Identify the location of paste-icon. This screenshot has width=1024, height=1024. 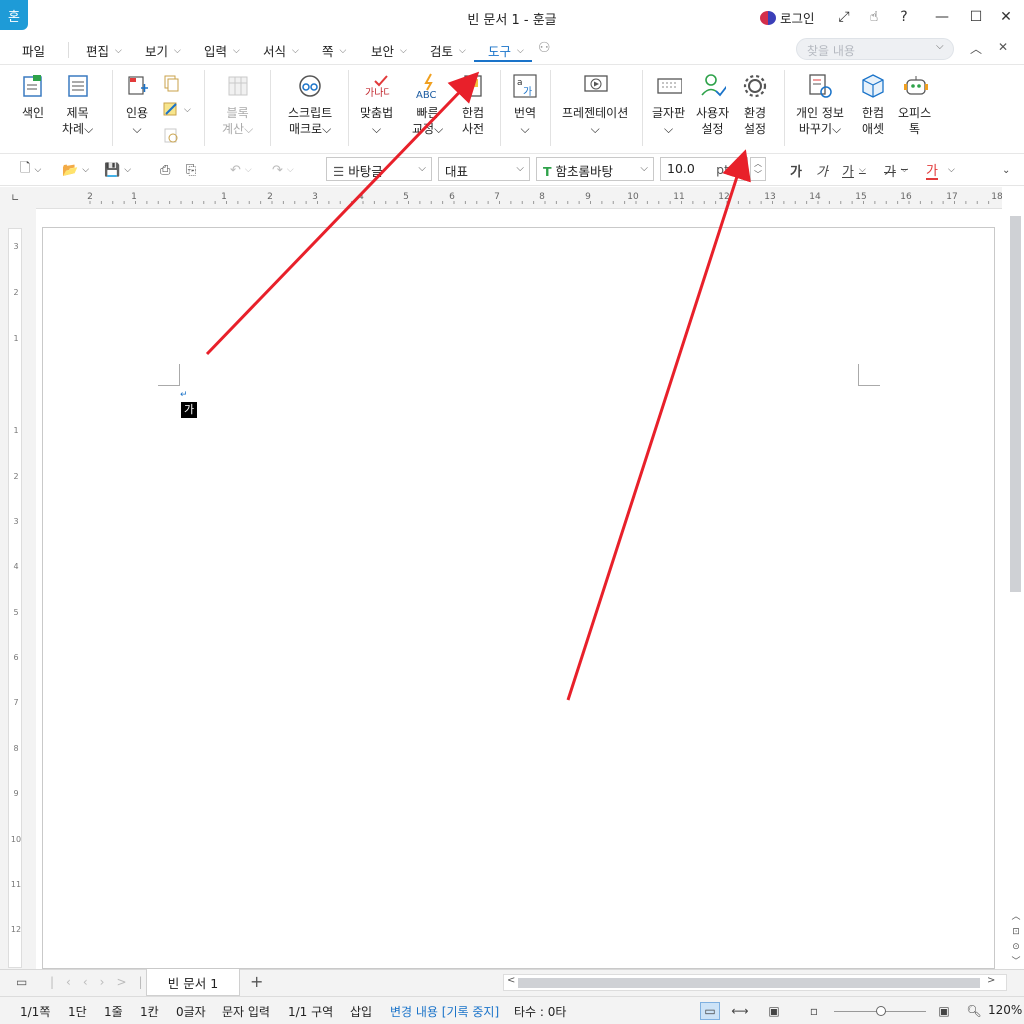
(171, 135).